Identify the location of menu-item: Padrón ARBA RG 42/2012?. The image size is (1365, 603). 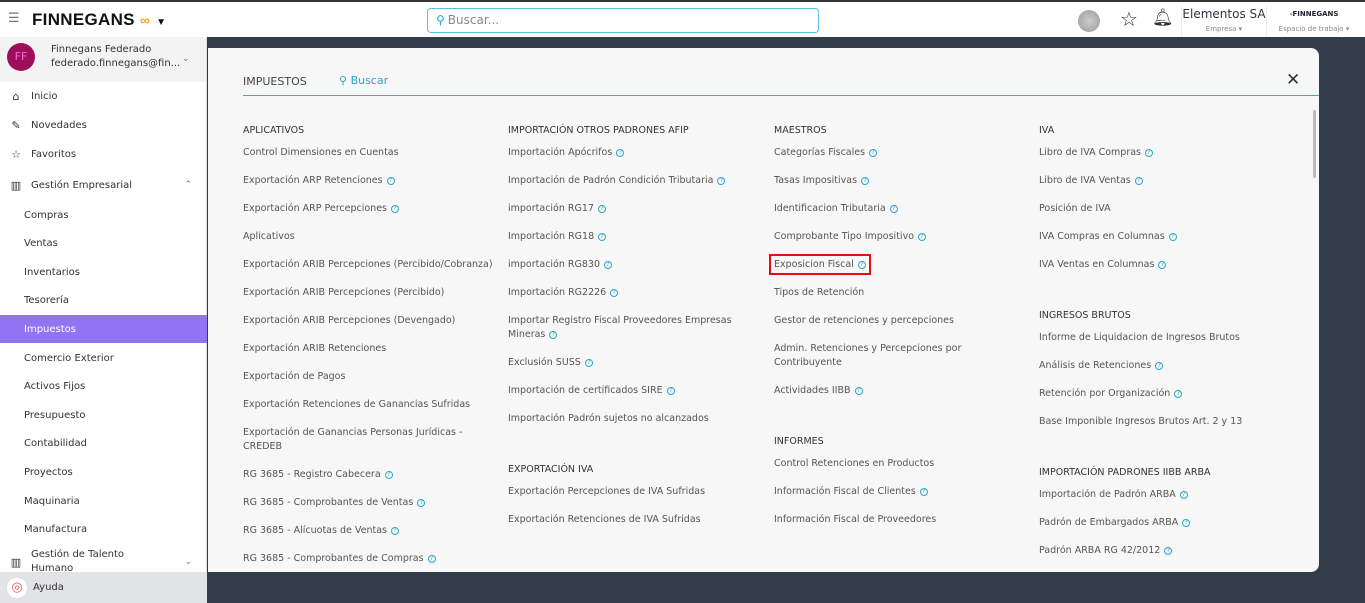
(1166, 558).